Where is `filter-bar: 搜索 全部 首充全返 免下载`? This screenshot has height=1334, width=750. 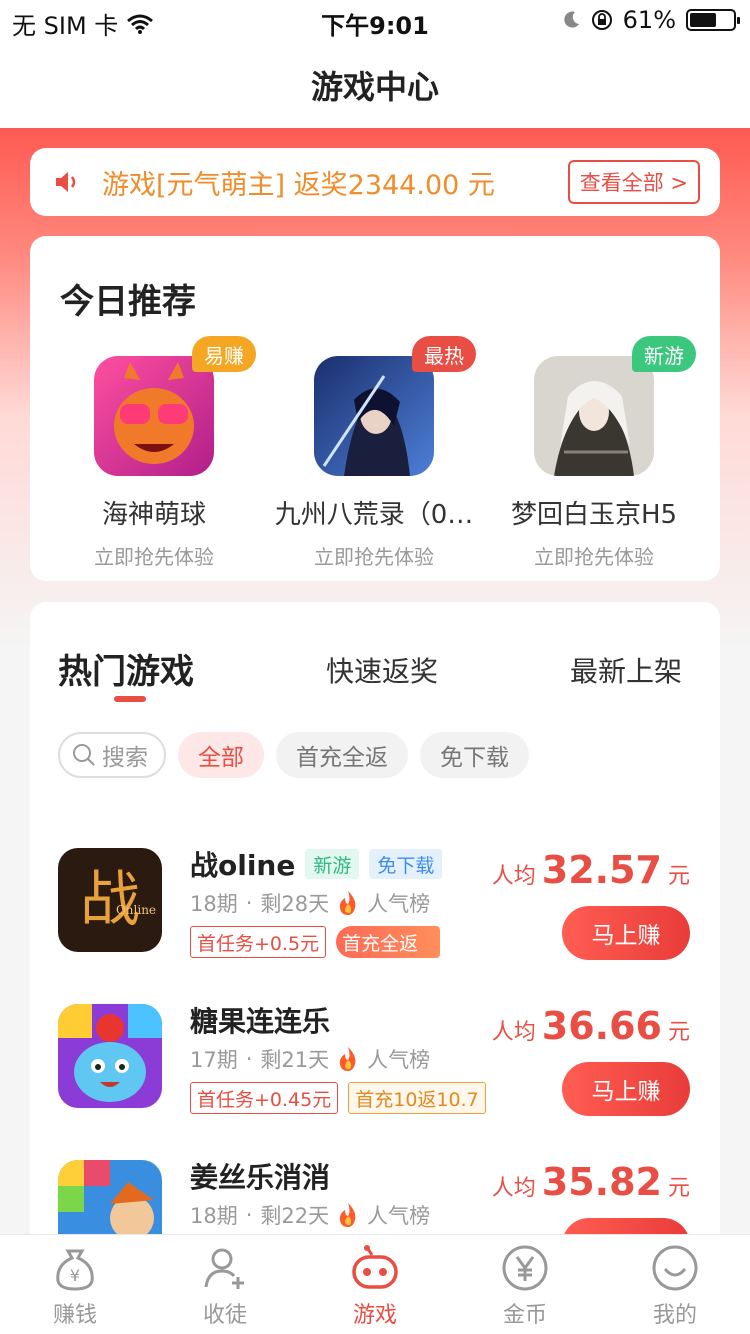
filter-bar: 搜索 全部 首充全返 免下载 is located at coordinates (293, 755).